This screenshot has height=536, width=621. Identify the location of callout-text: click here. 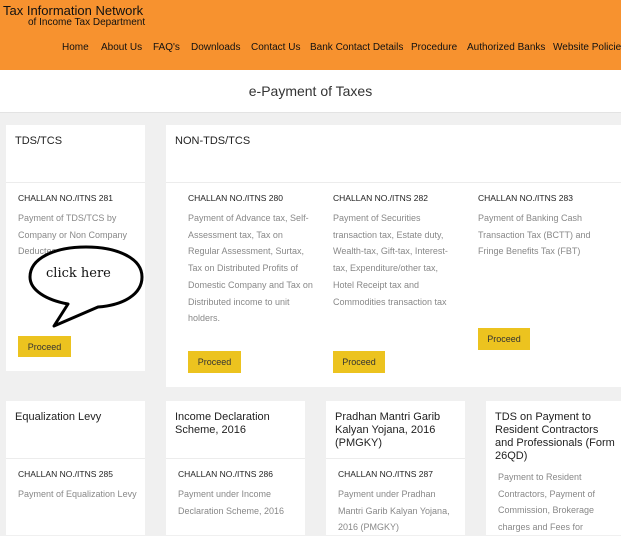
(78, 273).